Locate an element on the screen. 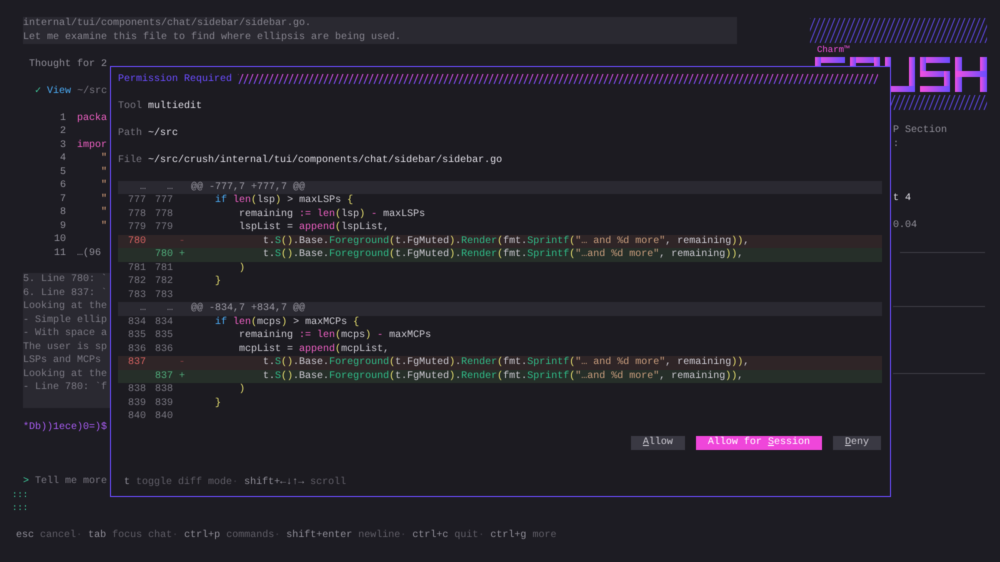 Image resolution: width=1000 pixels, height=562 pixels. line-number: 836 is located at coordinates (137, 349).